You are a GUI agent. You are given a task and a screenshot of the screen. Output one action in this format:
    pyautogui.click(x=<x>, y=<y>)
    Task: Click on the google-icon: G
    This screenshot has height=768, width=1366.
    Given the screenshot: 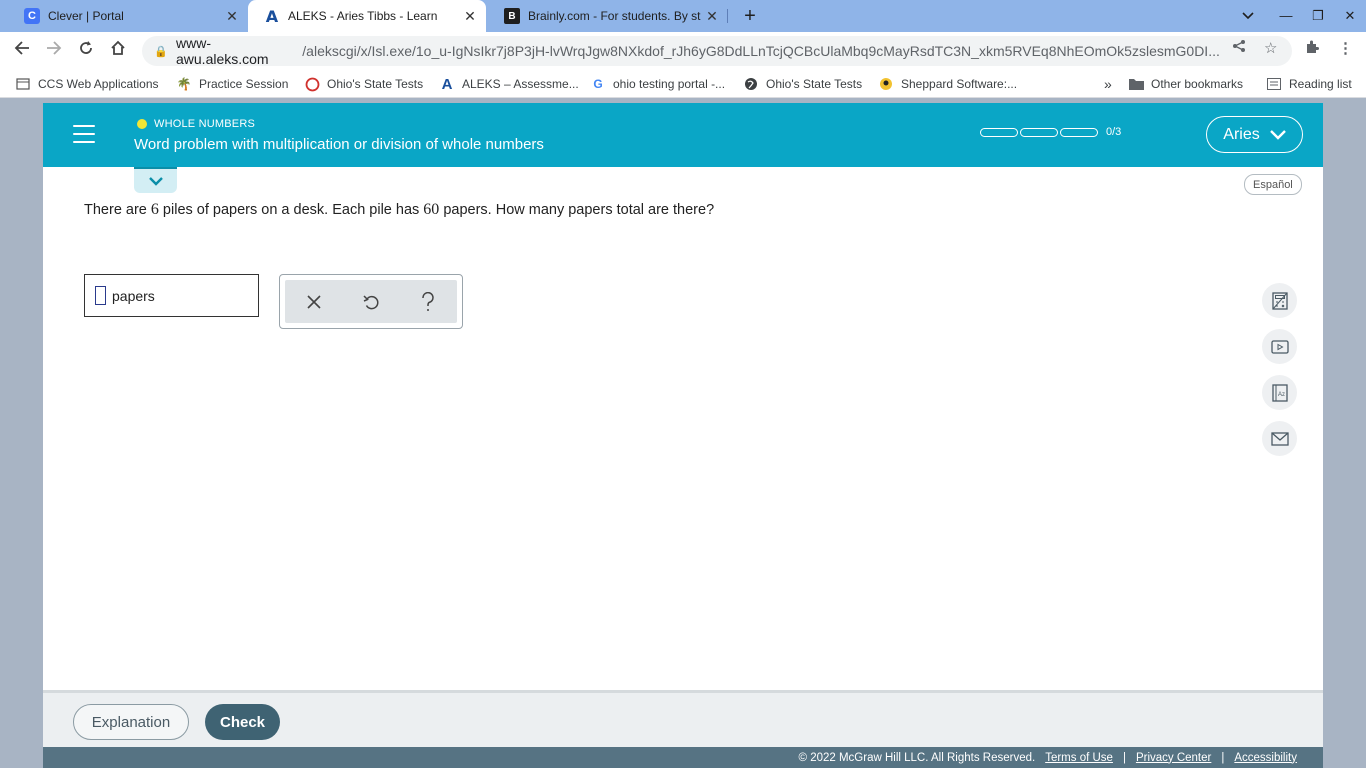 What is the action you would take?
    pyautogui.click(x=598, y=84)
    